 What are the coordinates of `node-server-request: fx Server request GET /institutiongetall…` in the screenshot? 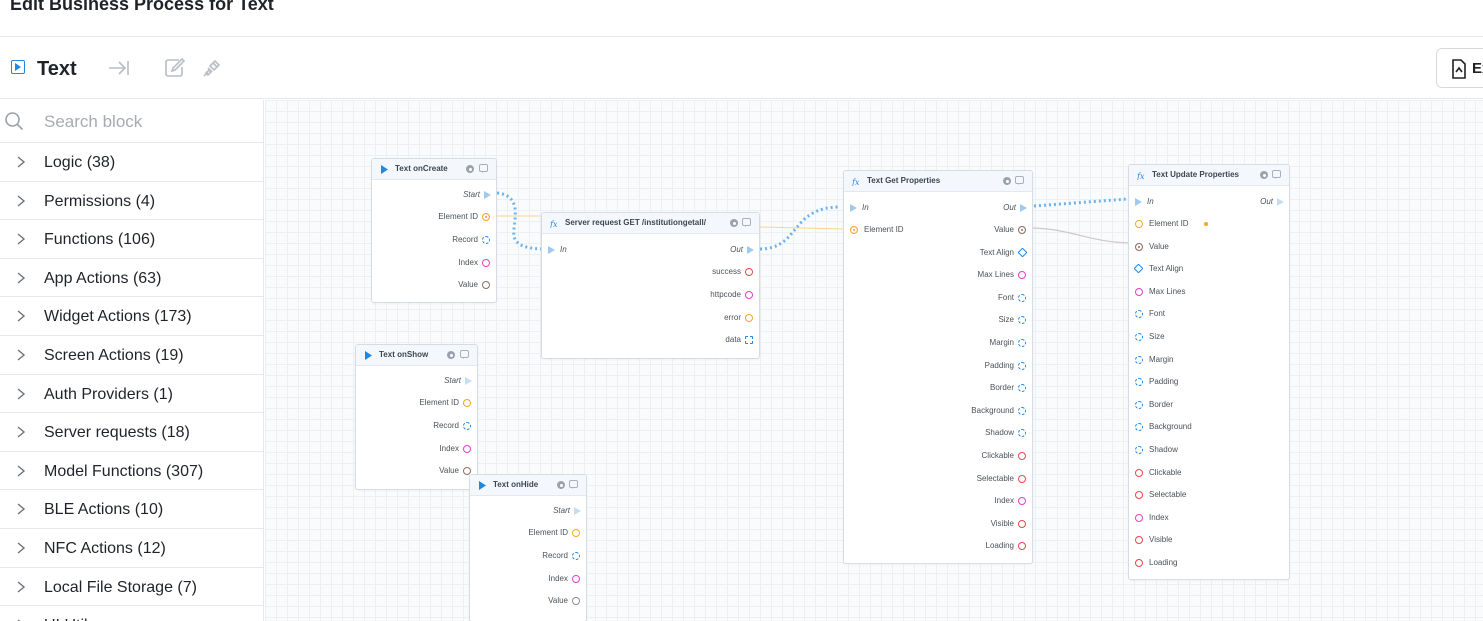 It's located at (650, 285).